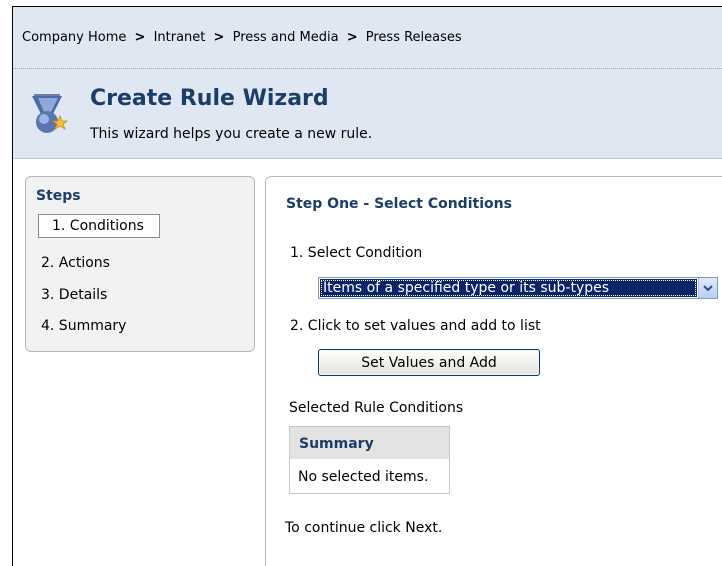  What do you see at coordinates (429, 362) in the screenshot?
I see `set-values-and-add-button: Set Values and Add` at bounding box center [429, 362].